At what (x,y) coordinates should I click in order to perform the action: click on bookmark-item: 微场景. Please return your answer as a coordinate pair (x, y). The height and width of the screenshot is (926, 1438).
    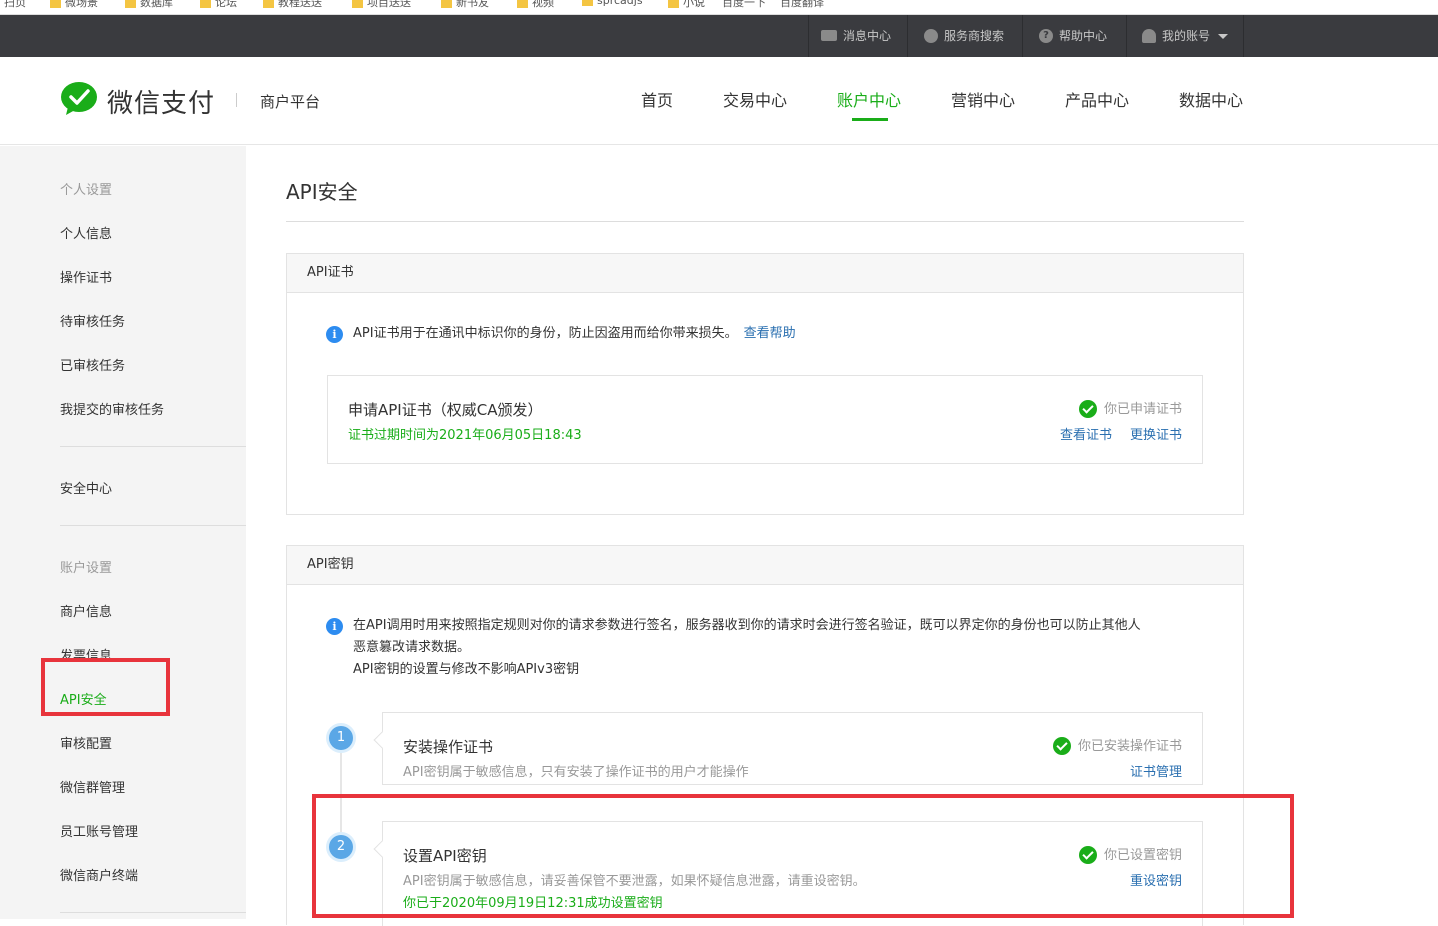
    Looking at the image, I should click on (74, 4).